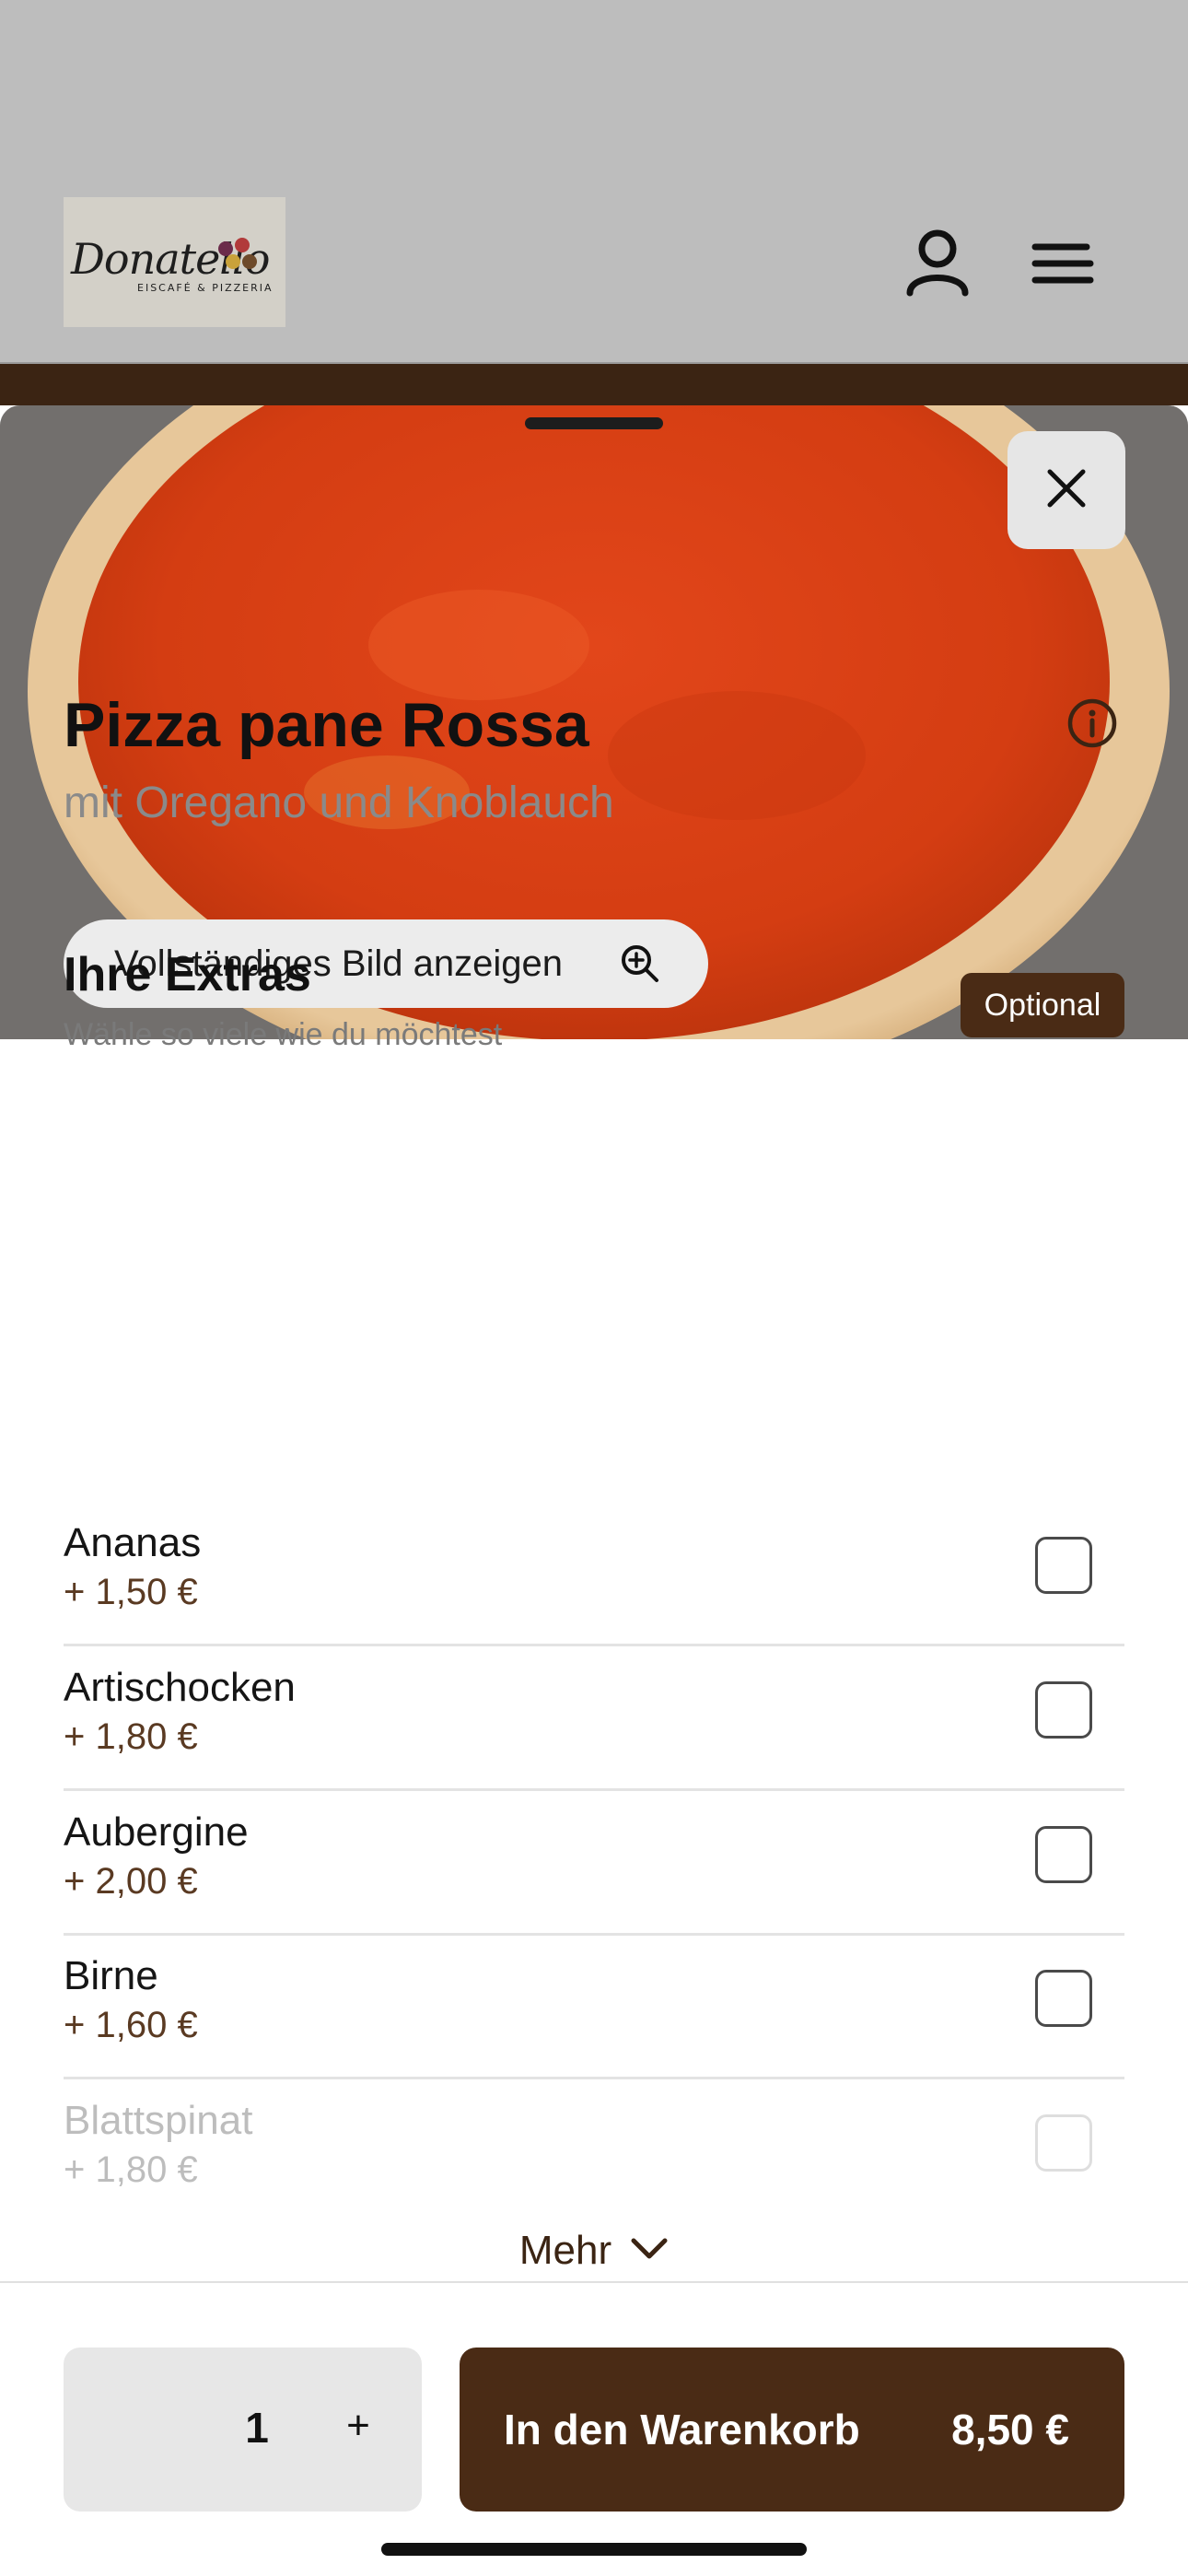 Image resolution: width=1188 pixels, height=2576 pixels. What do you see at coordinates (594, 384) in the screenshot?
I see `brown-strip` at bounding box center [594, 384].